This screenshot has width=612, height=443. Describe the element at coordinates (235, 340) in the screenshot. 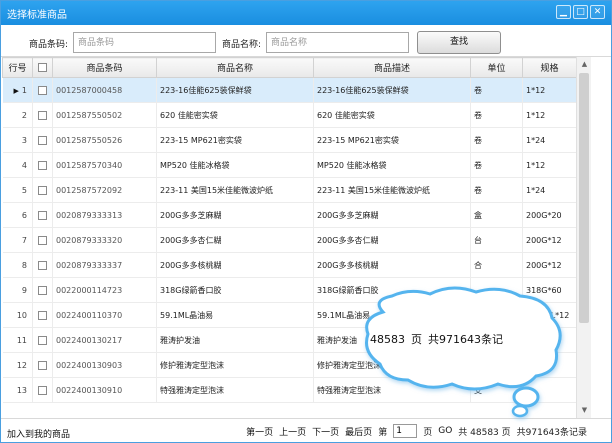

I see `product-name-cell: 雅涛护发油` at that location.